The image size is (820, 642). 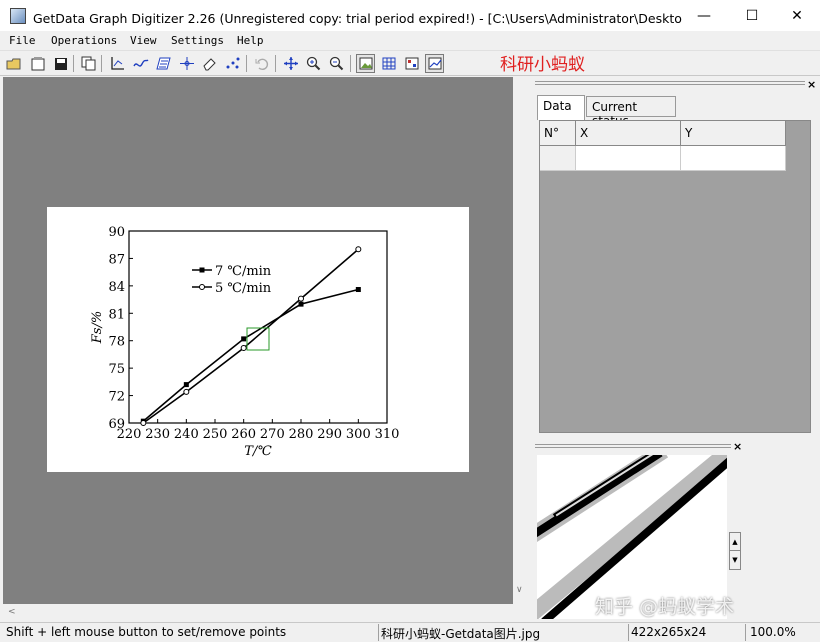 What do you see at coordinates (558, 158) in the screenshot?
I see `row-header-cell` at bounding box center [558, 158].